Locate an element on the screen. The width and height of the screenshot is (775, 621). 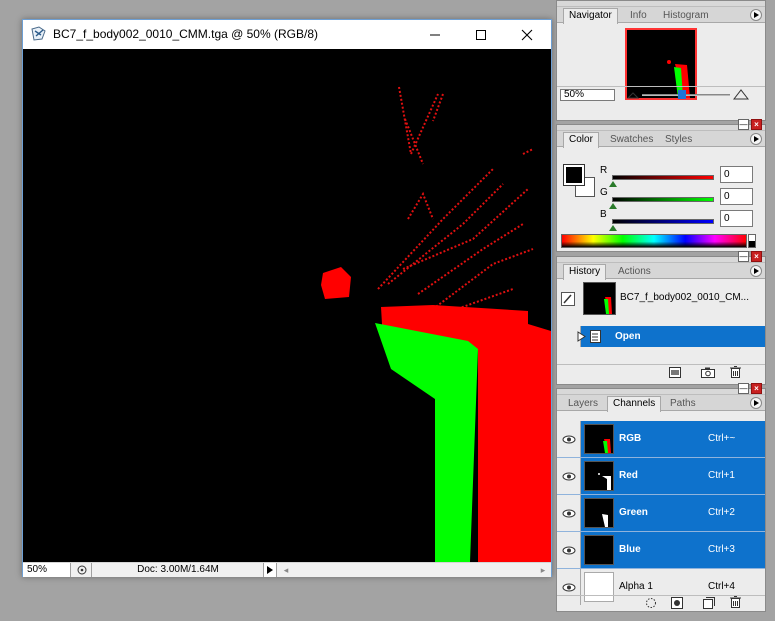
document-status-bar: 50% Doc: 3.00M/1.64M ◂ ▸ is located at coordinates (287, 569).